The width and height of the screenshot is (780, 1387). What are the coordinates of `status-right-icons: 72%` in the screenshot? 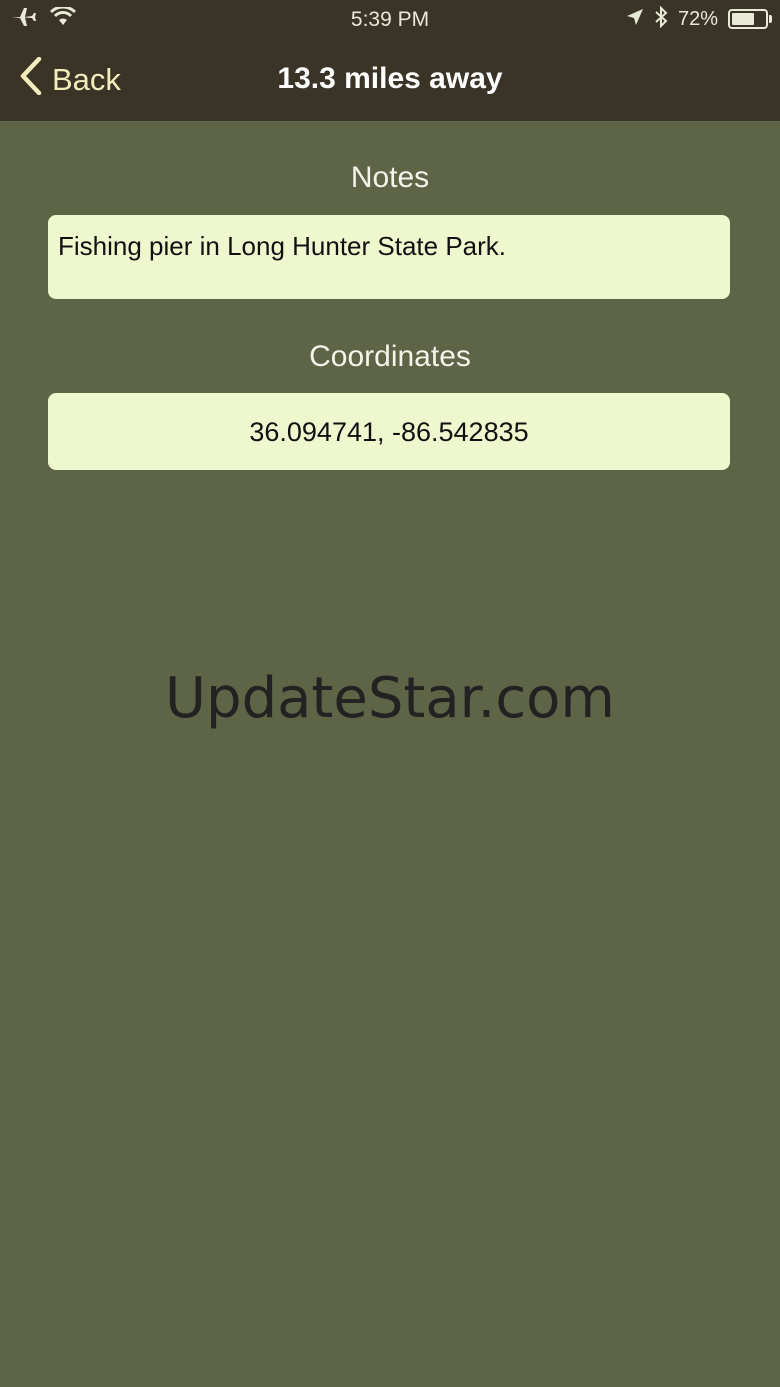 It's located at (699, 19).